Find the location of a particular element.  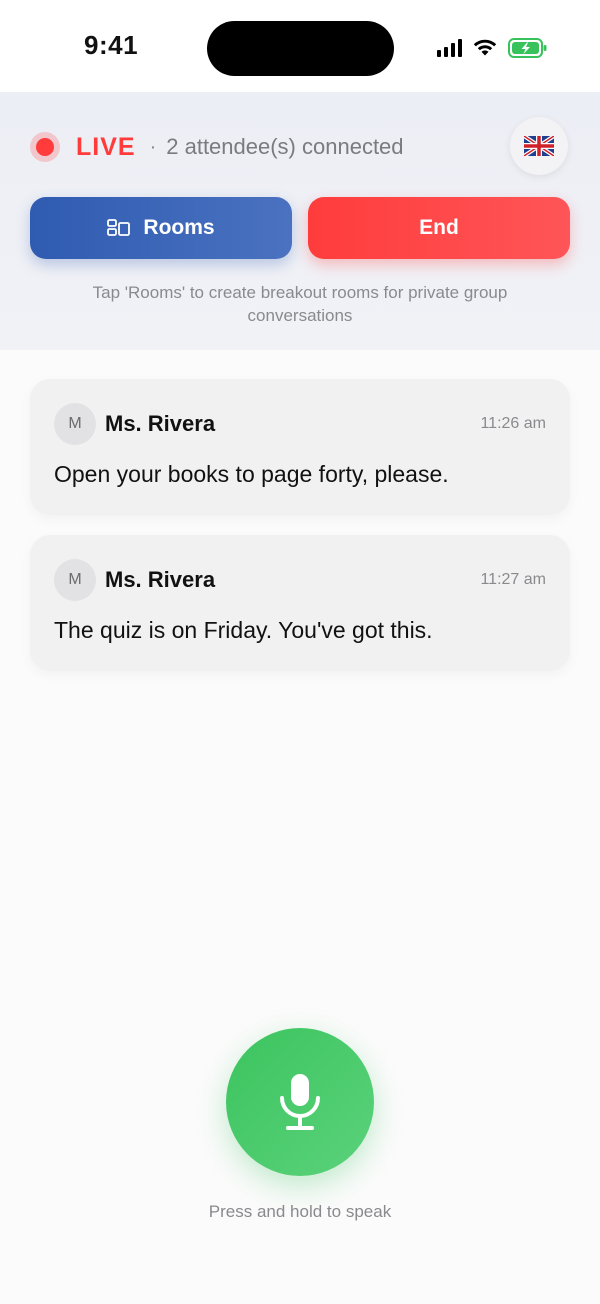

attendee-count: 2 attendee(s) connected is located at coordinates (285, 146).